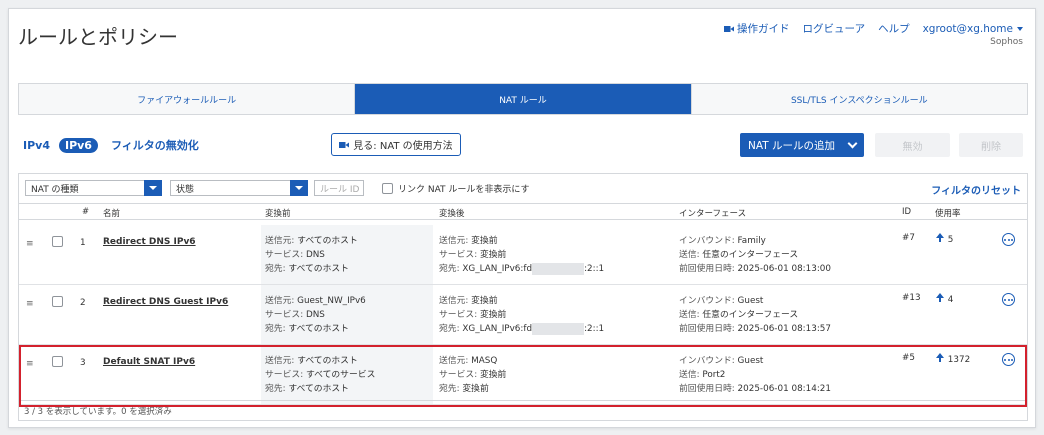  Describe the element at coordinates (403, 146) in the screenshot. I see `howto-label: 見る: NAT の使用方法` at that location.